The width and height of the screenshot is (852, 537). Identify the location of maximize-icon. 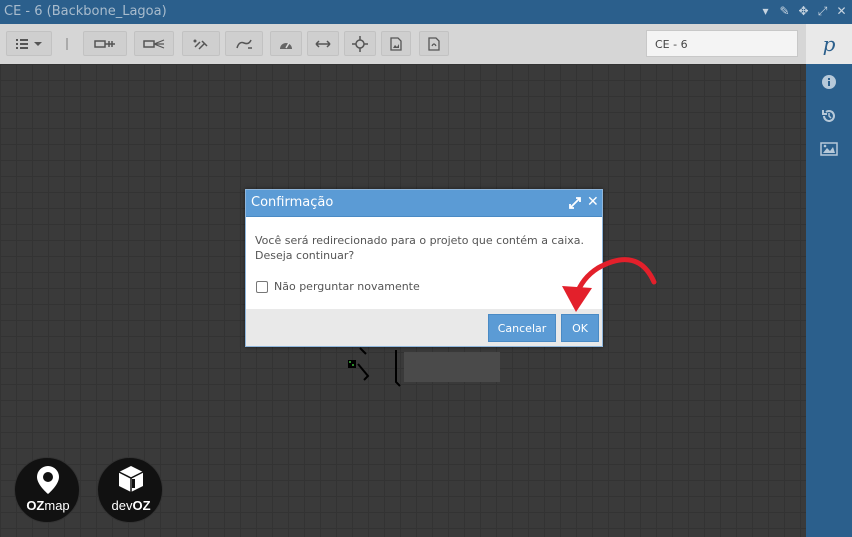
(575, 203).